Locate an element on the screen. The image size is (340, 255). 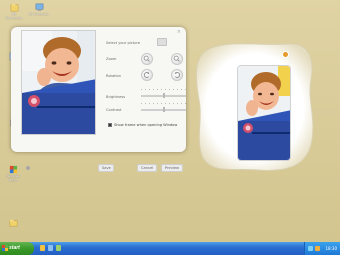
contrast-ticks is located at coordinates (163, 103).